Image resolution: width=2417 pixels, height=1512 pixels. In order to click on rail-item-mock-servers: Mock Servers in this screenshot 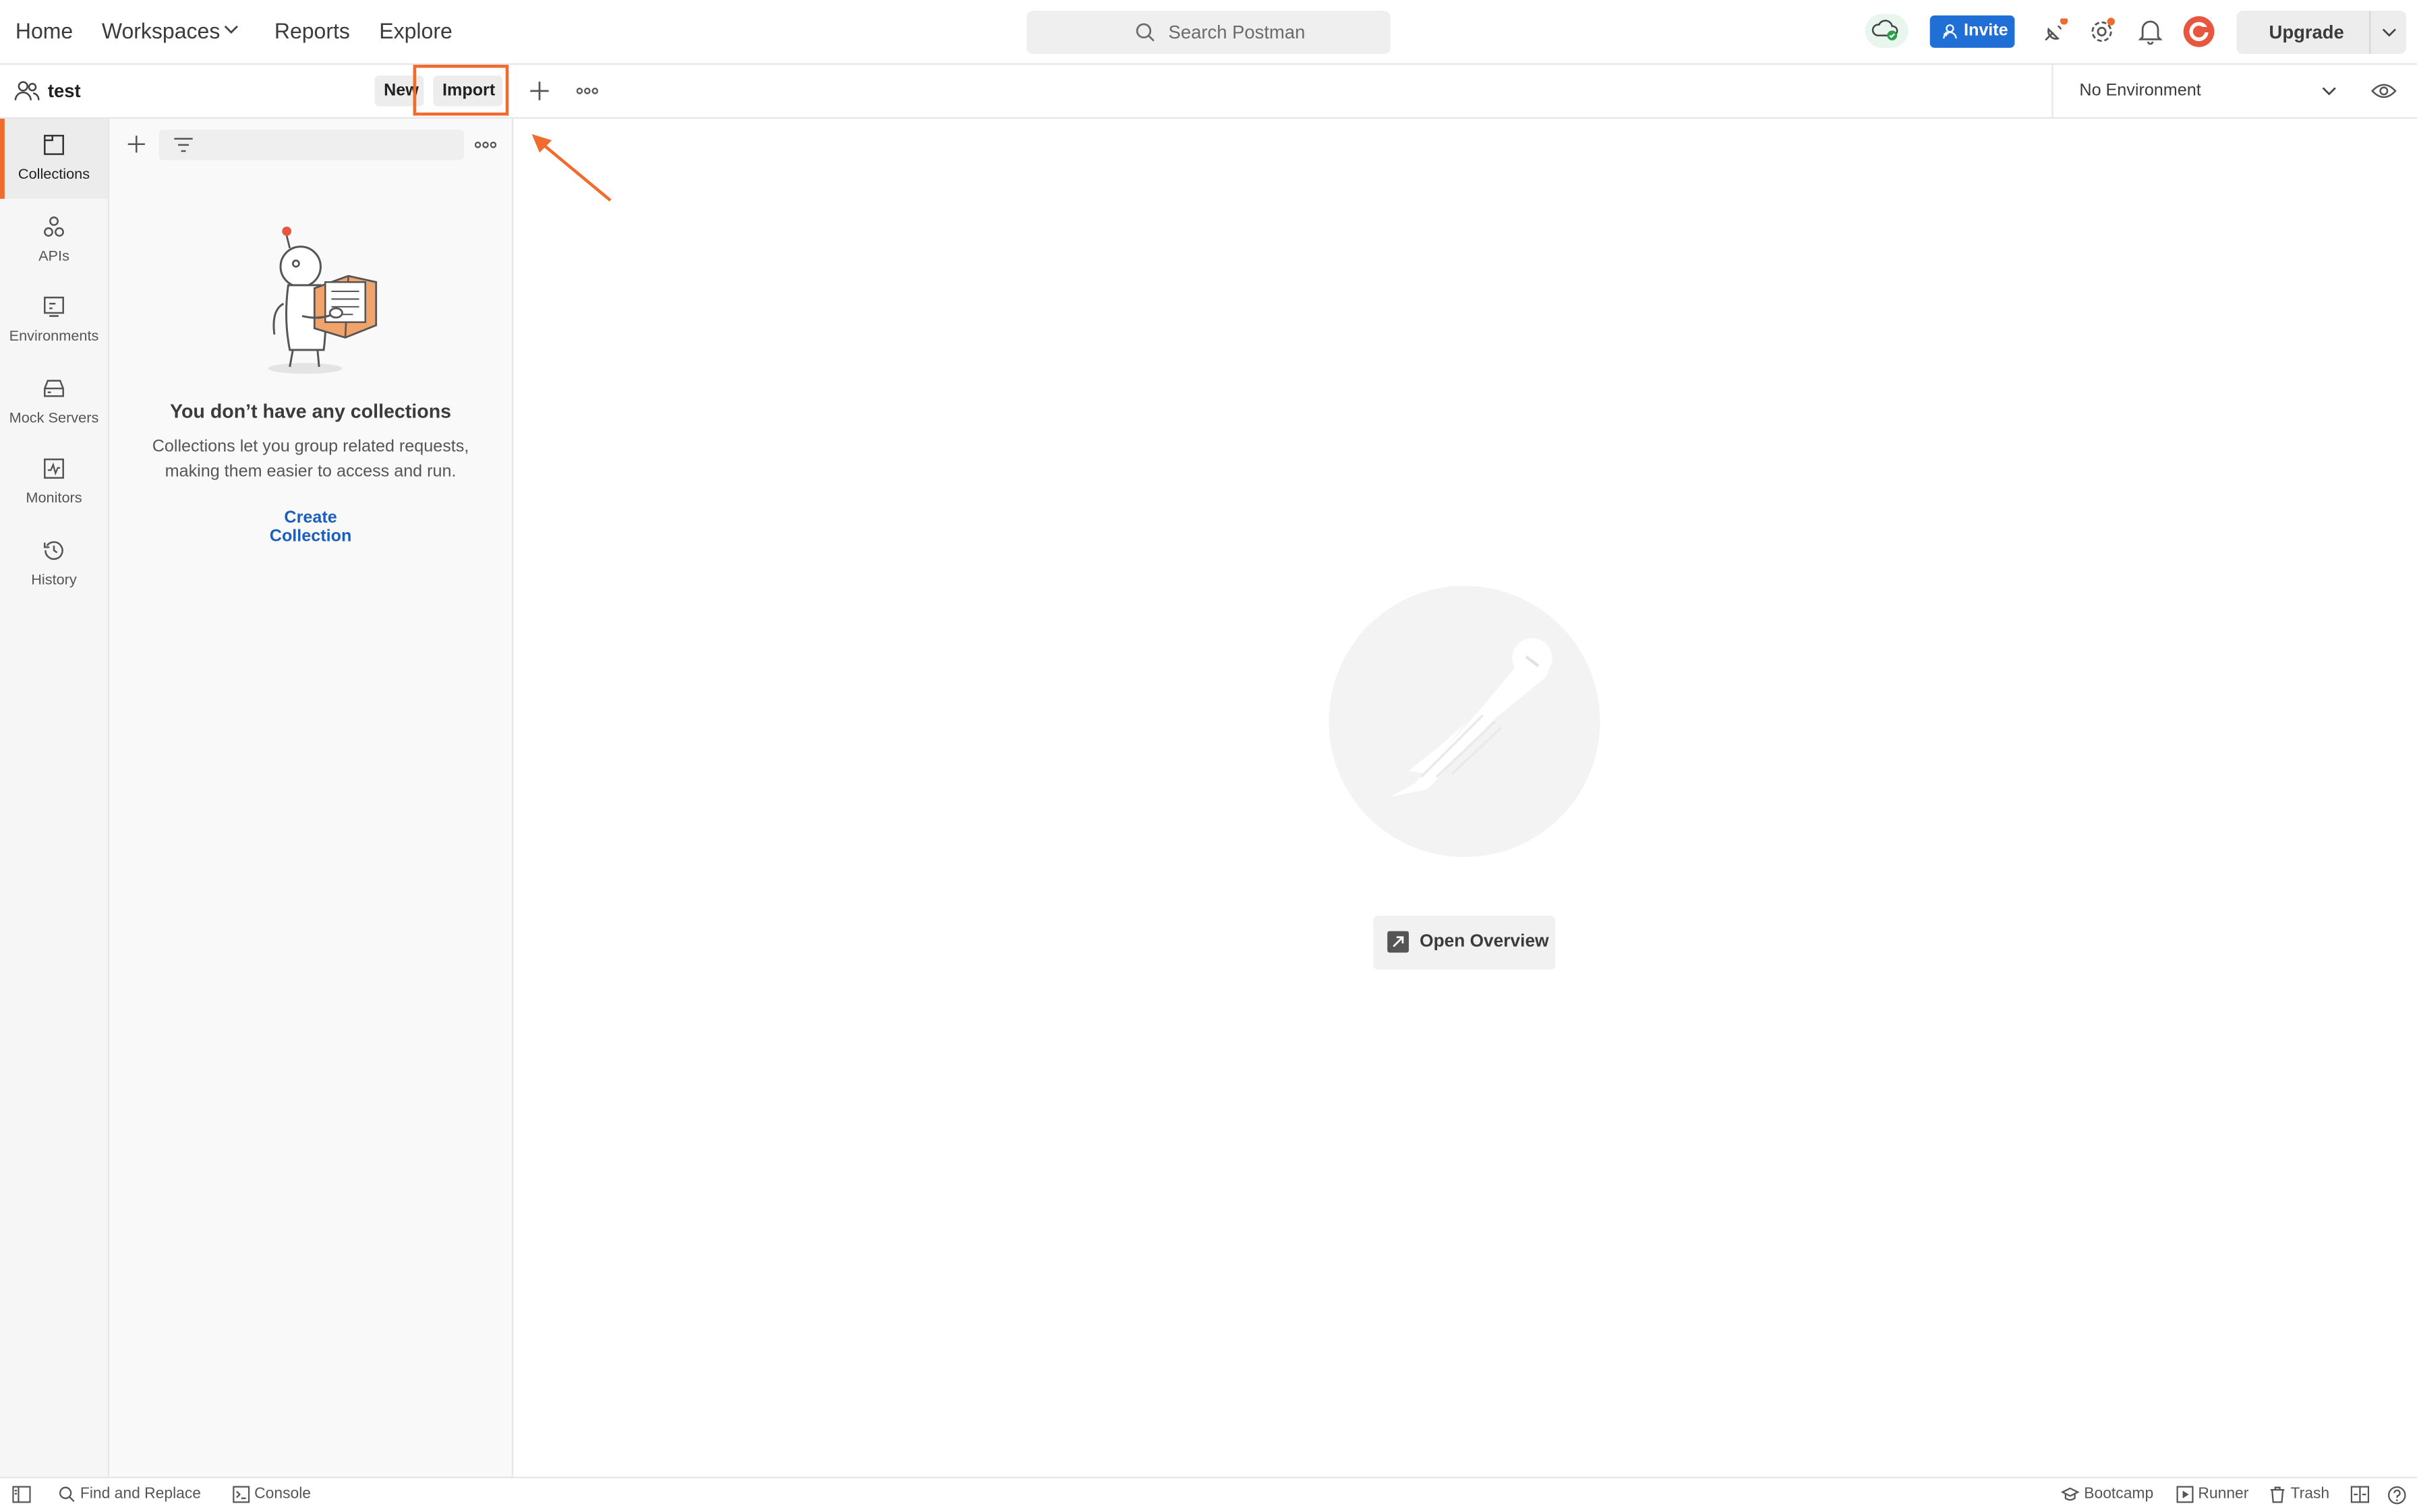, I will do `click(54, 402)`.